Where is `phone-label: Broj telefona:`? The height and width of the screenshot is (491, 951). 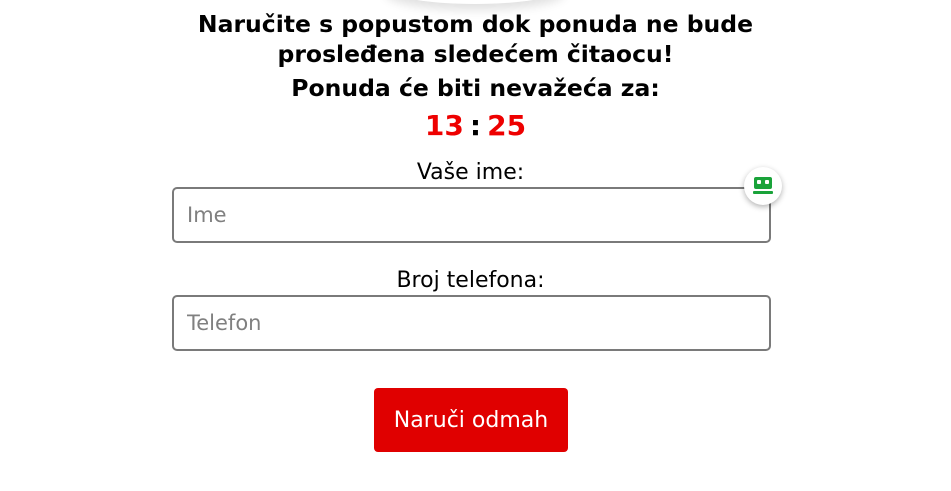 phone-label: Broj telefona: is located at coordinates (470, 280).